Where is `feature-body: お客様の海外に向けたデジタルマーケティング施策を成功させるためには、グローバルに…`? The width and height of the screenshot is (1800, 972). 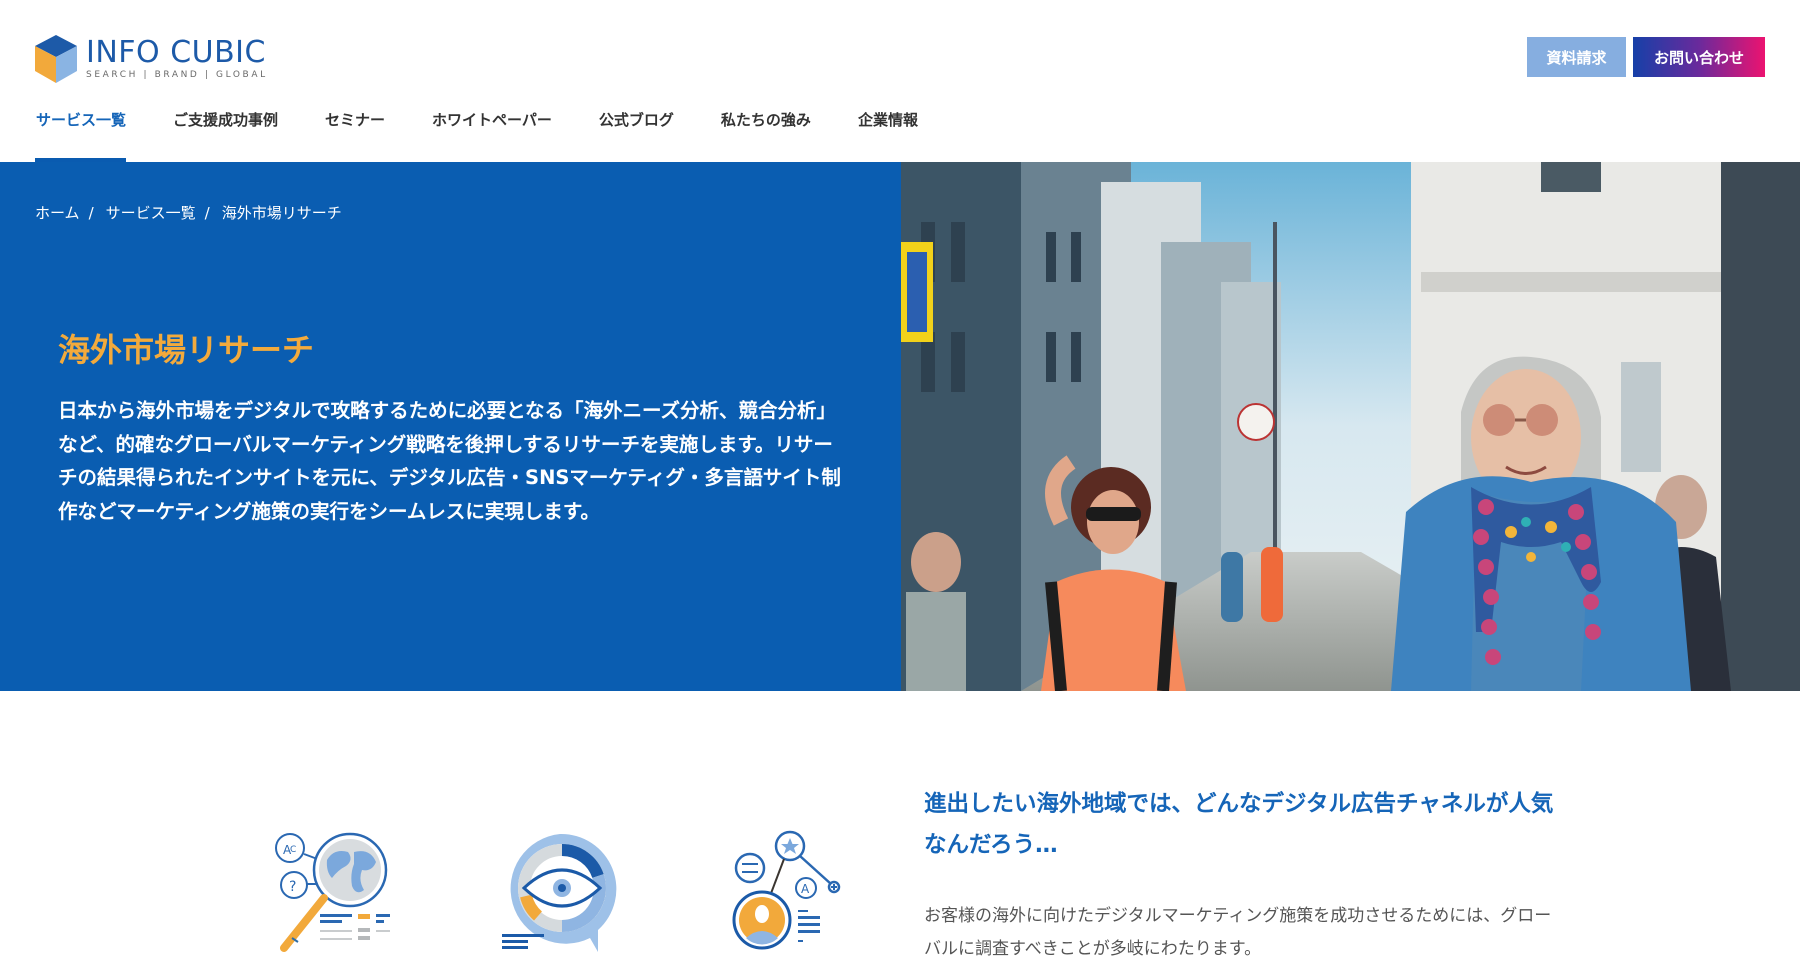 feature-body: お客様の海外に向けたデジタルマーケティング施策を成功させるためには、グローバルに… is located at coordinates (1238, 932).